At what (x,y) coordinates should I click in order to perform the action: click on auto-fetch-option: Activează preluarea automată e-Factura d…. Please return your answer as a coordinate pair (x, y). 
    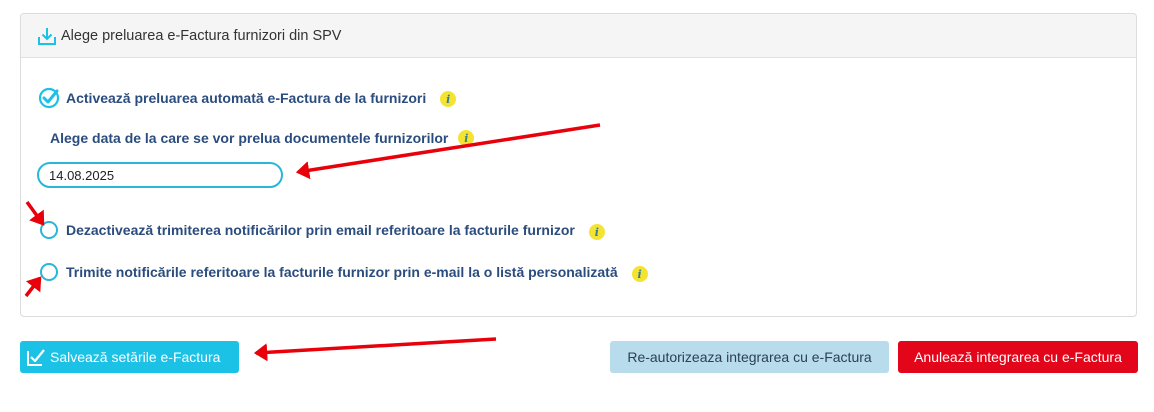
    Looking at the image, I should click on (247, 98).